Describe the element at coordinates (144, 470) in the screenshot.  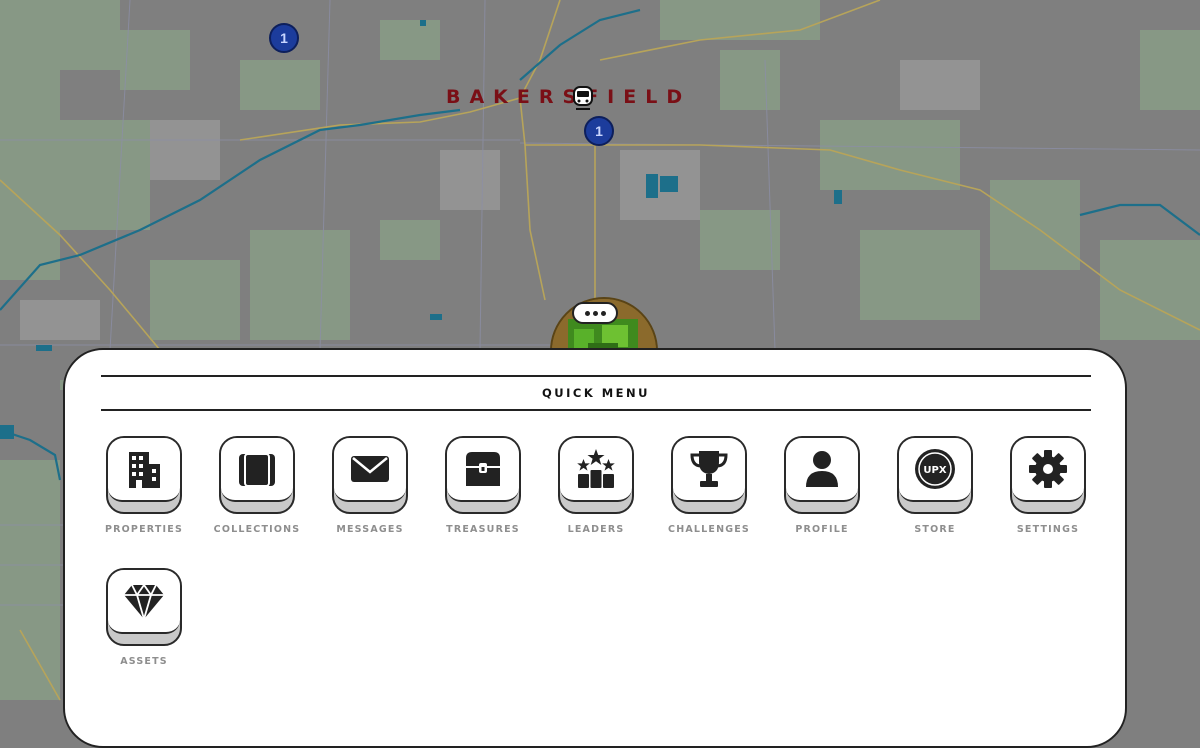
I see `building-icon` at that location.